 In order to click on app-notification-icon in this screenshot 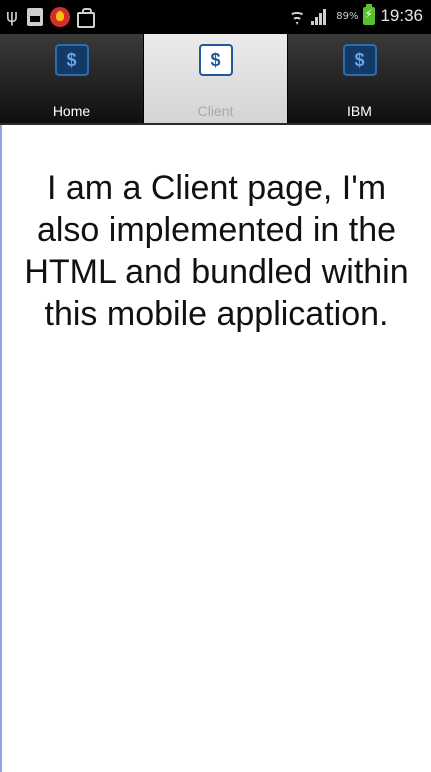, I will do `click(60, 17)`.